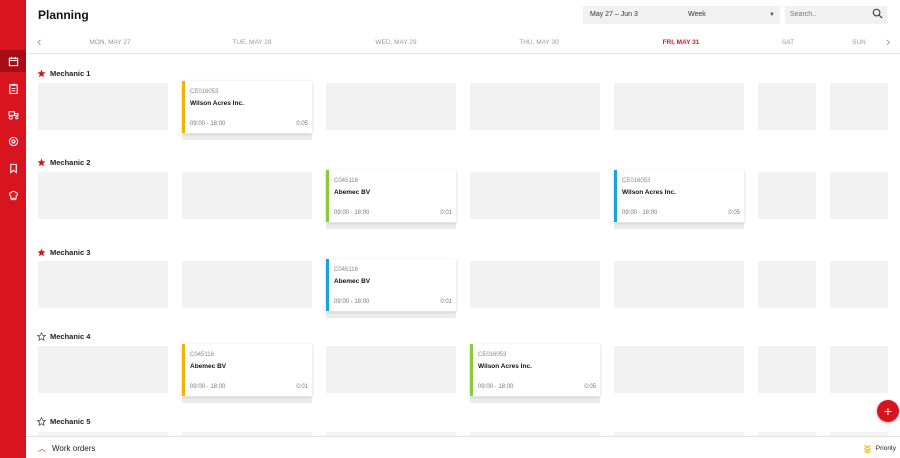  Describe the element at coordinates (70, 252) in the screenshot. I see `mechanic-name: Mechanic 3` at that location.